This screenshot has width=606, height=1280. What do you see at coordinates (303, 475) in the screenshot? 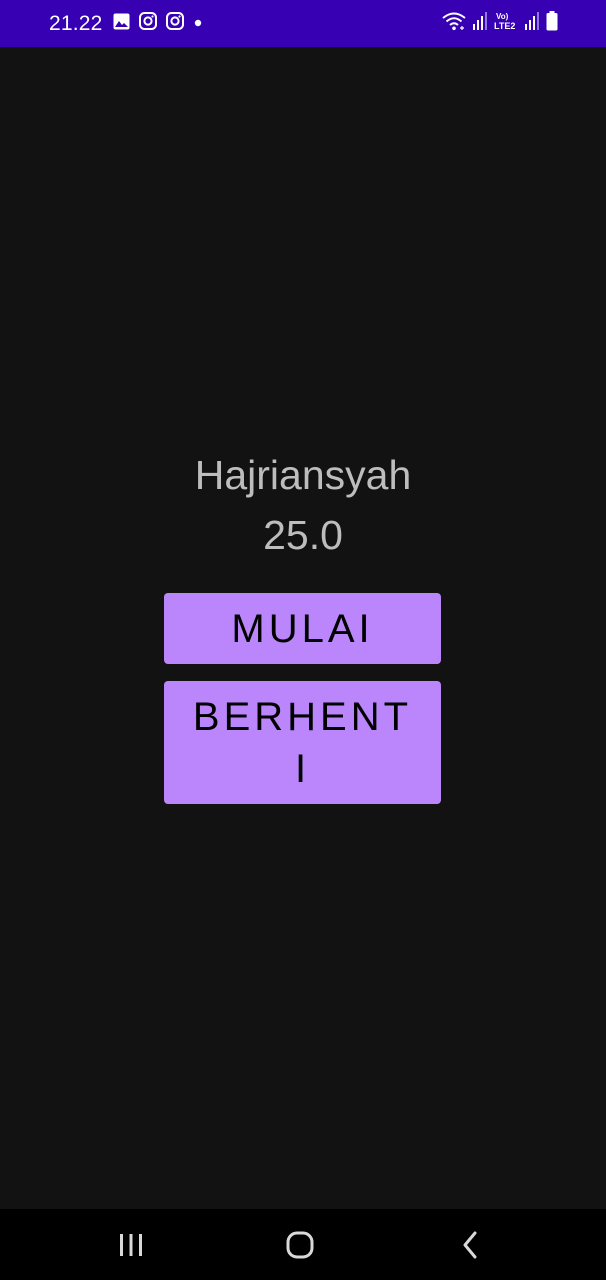
I see `name-label: Hajriansyah` at bounding box center [303, 475].